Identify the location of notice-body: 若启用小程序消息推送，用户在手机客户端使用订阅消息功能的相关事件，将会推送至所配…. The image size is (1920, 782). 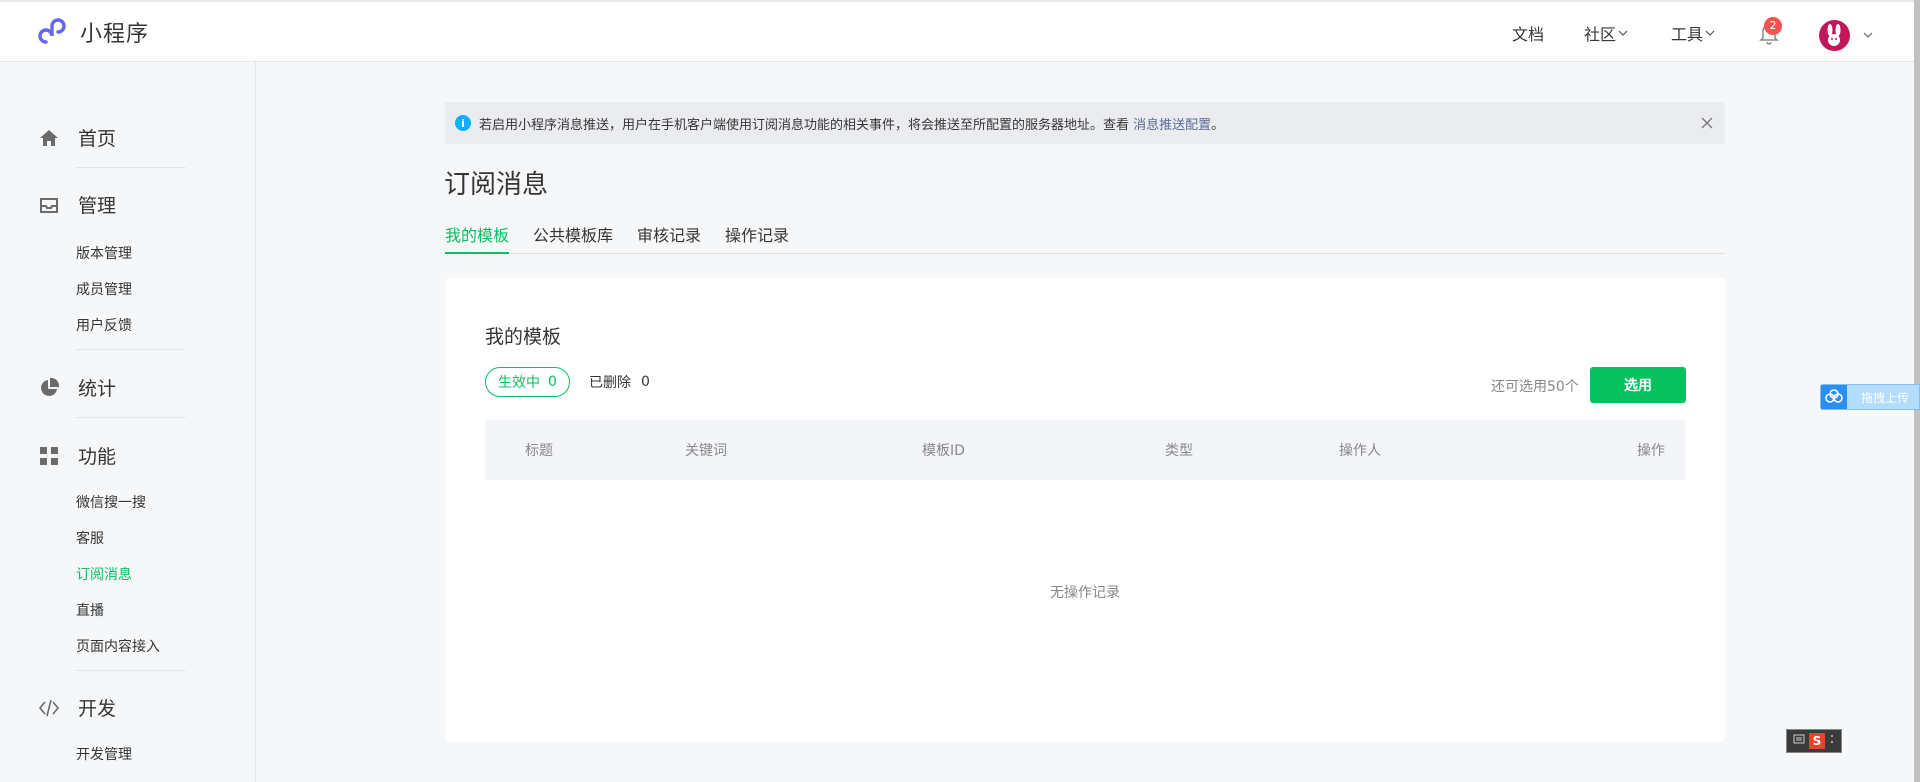
(806, 125).